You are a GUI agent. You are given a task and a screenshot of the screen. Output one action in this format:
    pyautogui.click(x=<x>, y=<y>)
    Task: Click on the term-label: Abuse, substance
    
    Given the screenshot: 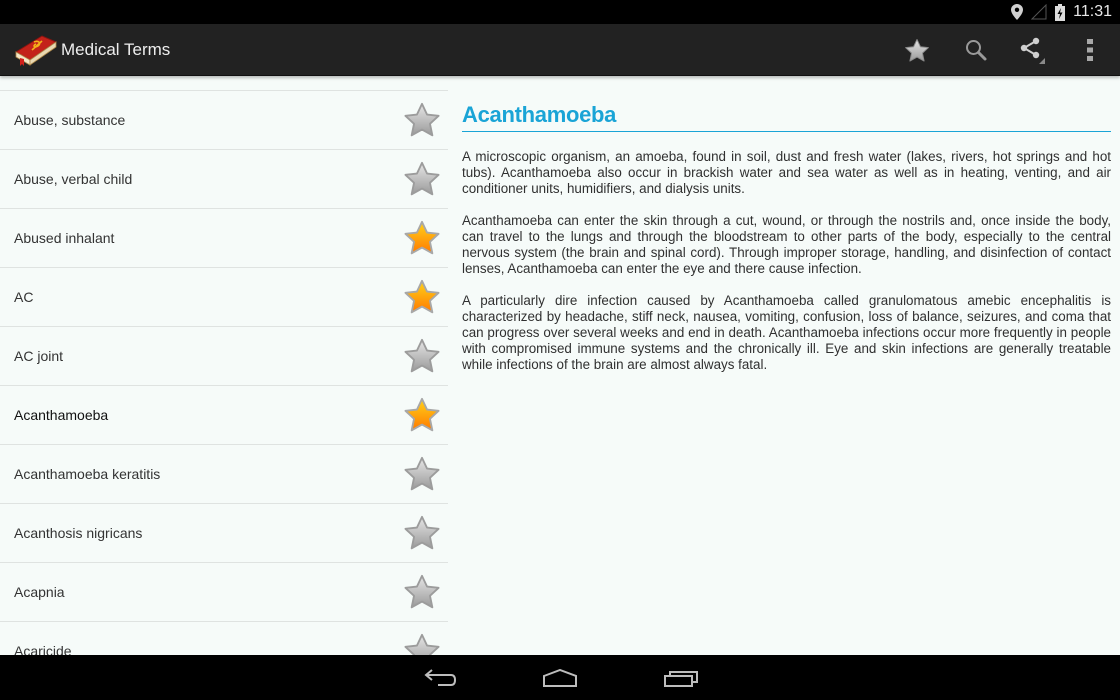 What is the action you would take?
    pyautogui.click(x=70, y=120)
    